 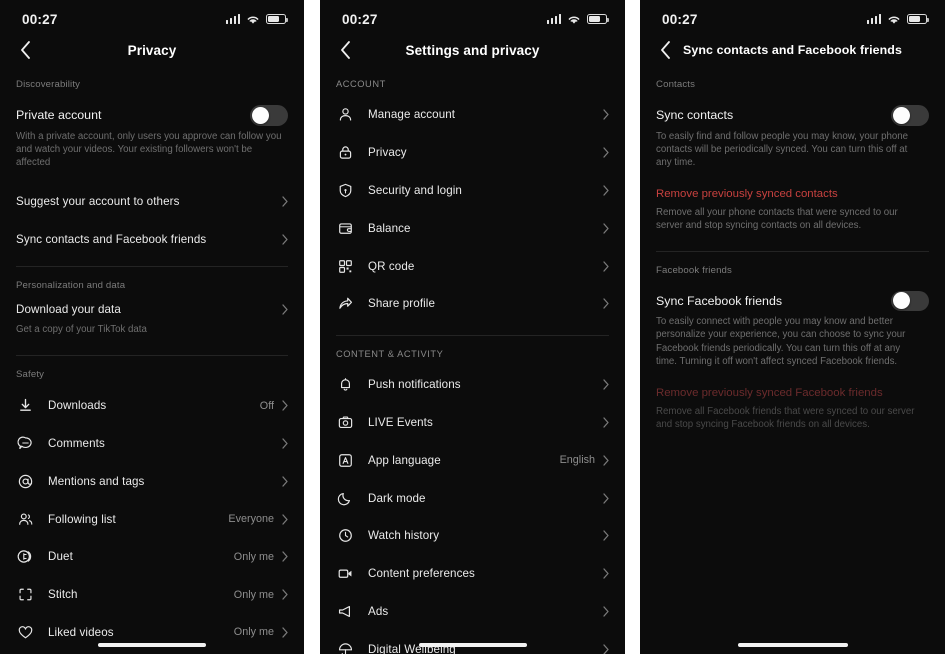 What do you see at coordinates (472, 498) in the screenshot?
I see `row-dark-mode: Dark mode` at bounding box center [472, 498].